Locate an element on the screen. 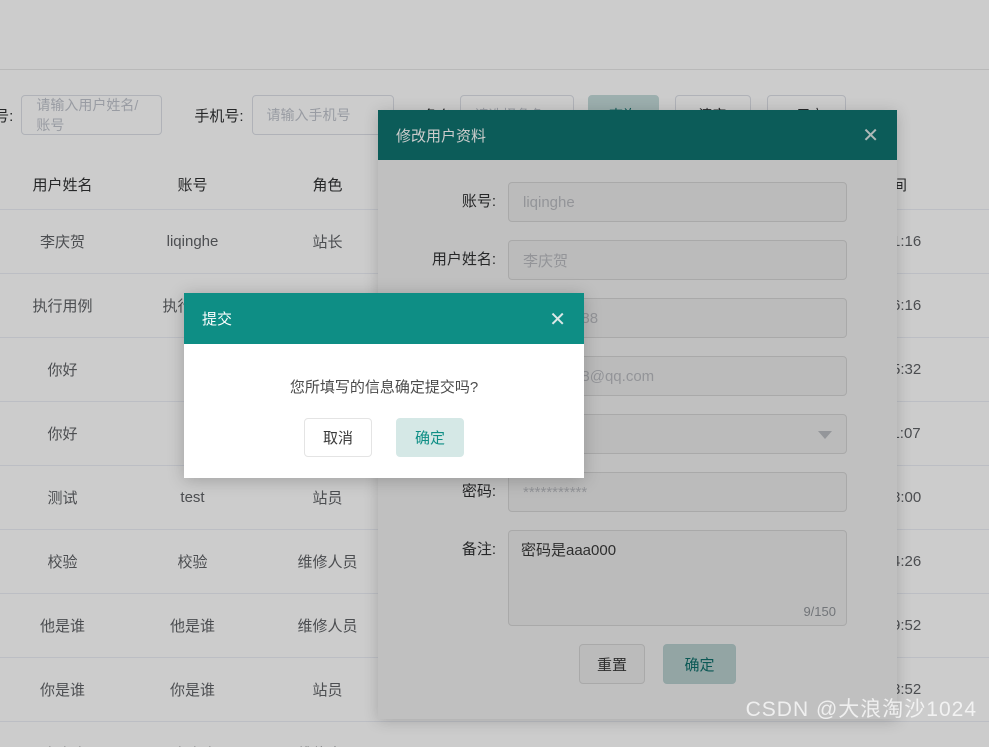 The height and width of the screenshot is (747, 989). field-password: 密码: *********** is located at coordinates (612, 492).